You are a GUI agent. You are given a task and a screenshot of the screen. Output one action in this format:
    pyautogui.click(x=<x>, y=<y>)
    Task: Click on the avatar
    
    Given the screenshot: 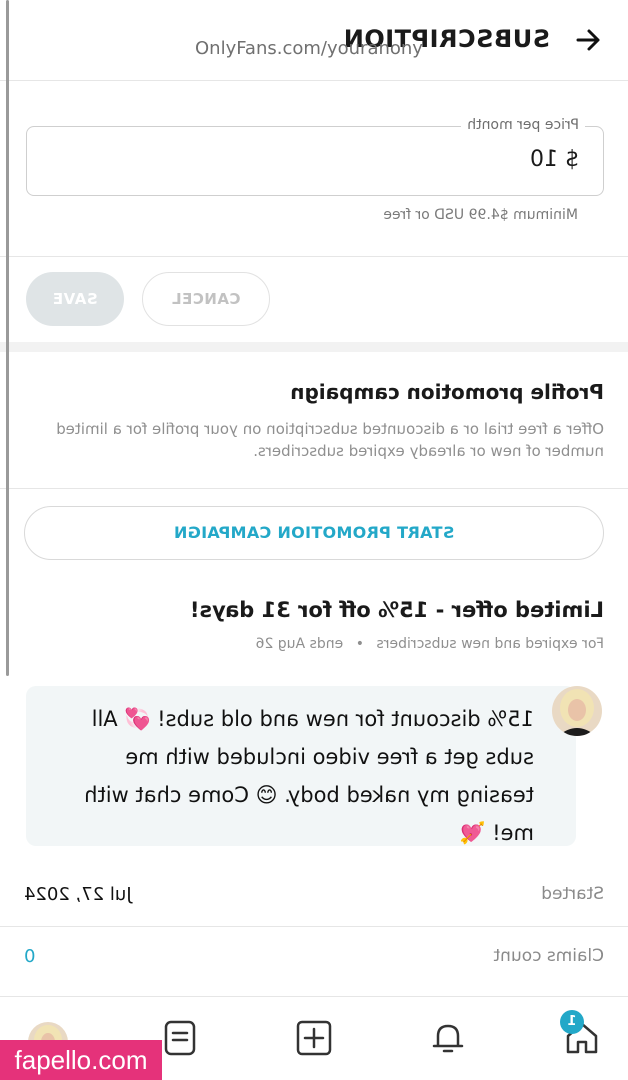 What is the action you would take?
    pyautogui.click(x=577, y=711)
    